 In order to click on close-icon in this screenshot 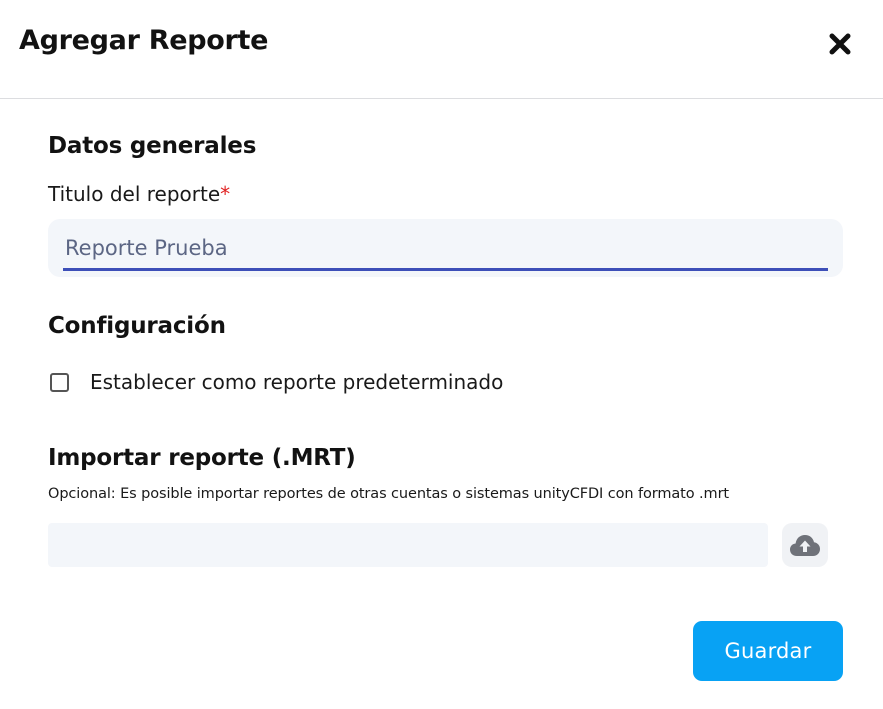, I will do `click(840, 44)`.